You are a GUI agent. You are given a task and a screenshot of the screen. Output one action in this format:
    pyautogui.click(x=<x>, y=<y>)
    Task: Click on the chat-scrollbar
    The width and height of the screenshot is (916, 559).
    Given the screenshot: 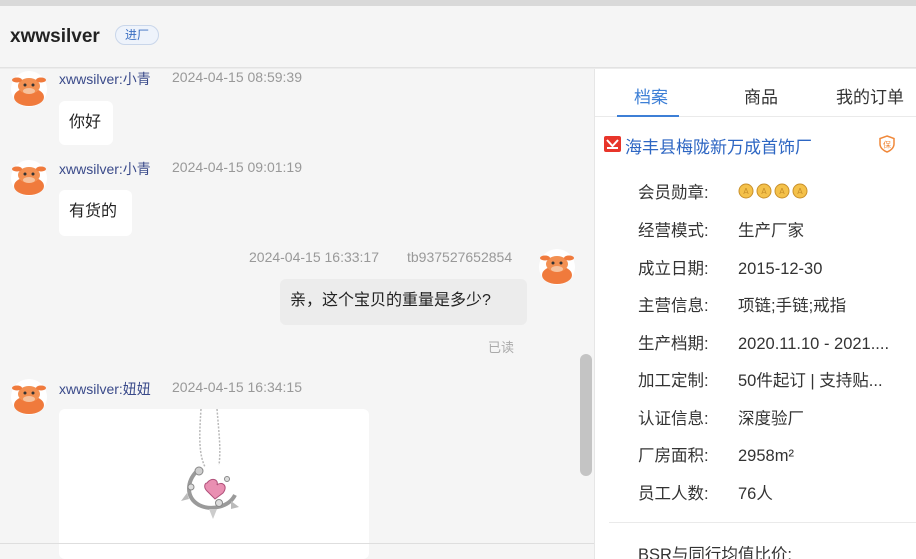 What is the action you would take?
    pyautogui.click(x=586, y=415)
    